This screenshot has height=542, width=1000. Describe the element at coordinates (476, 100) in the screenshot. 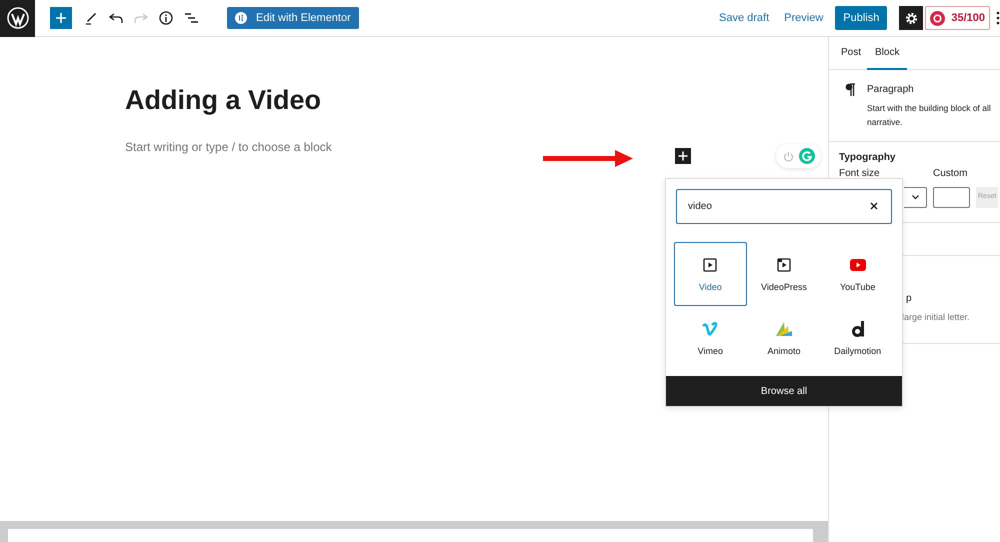

I see `post-title: Adding a Video` at that location.